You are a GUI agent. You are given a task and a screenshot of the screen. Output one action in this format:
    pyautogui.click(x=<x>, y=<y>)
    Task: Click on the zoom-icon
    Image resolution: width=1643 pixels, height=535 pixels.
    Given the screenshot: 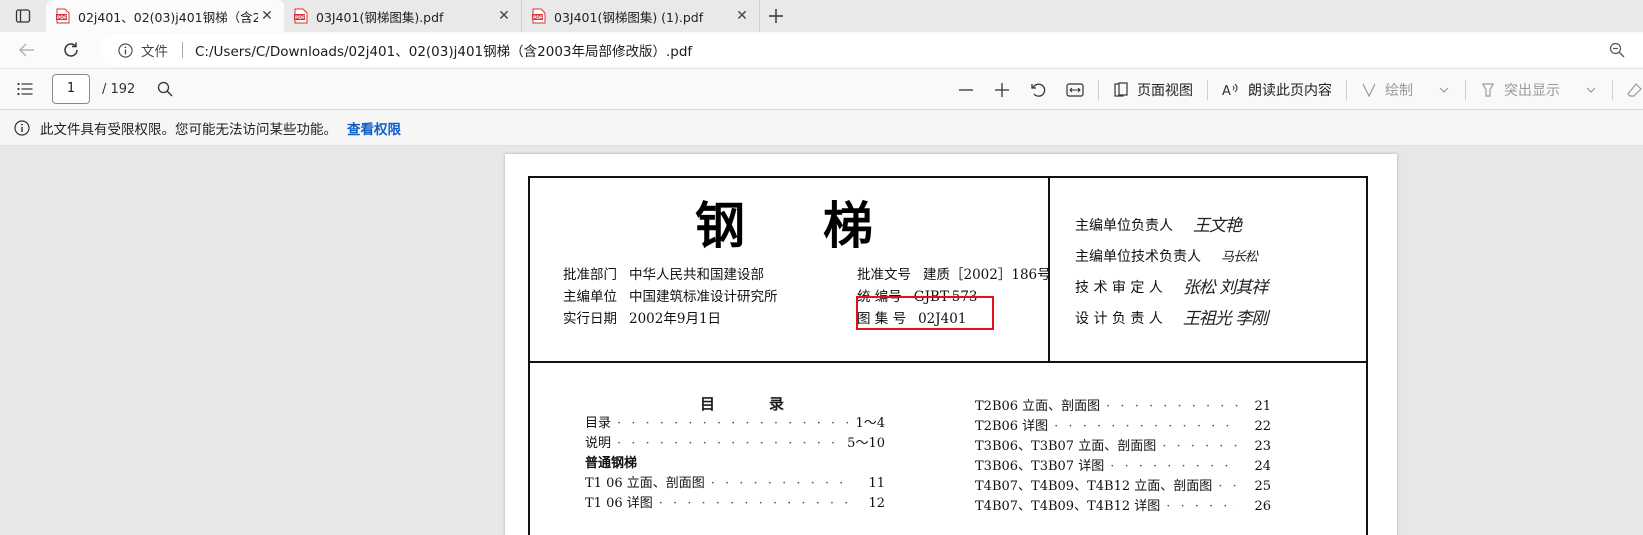 What is the action you would take?
    pyautogui.click(x=1617, y=50)
    